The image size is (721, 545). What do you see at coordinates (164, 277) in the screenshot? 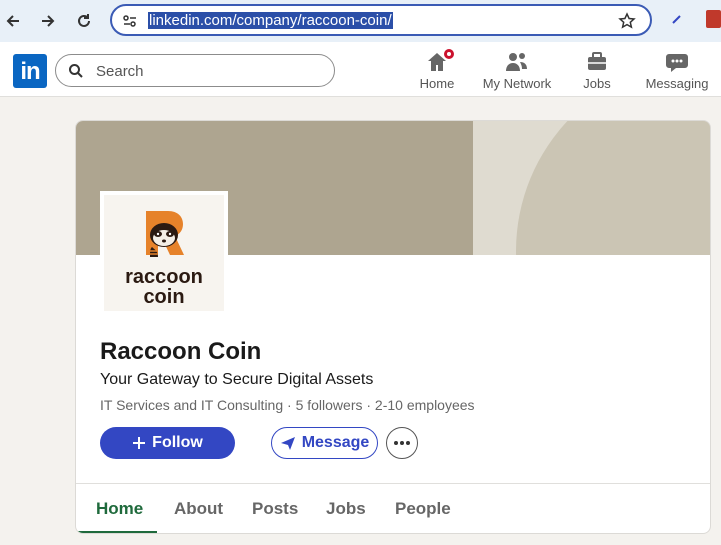
I see `logo-text-line1: raccoon` at bounding box center [164, 277].